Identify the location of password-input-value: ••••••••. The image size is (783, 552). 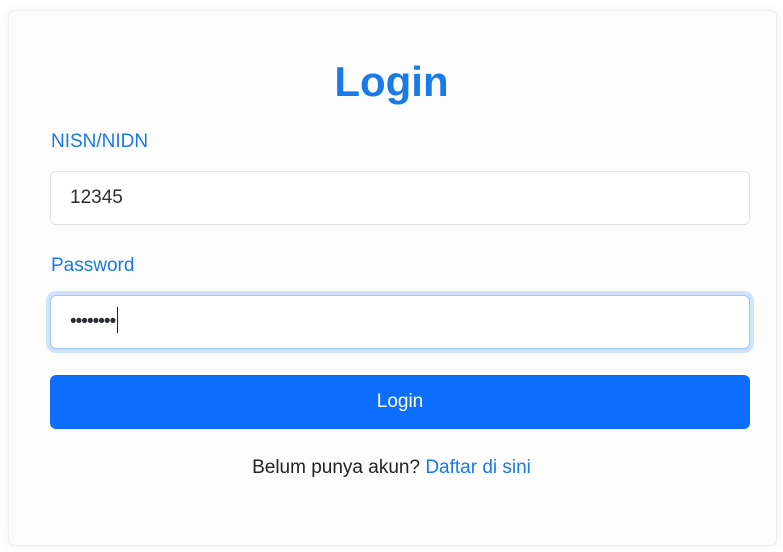
(93, 321).